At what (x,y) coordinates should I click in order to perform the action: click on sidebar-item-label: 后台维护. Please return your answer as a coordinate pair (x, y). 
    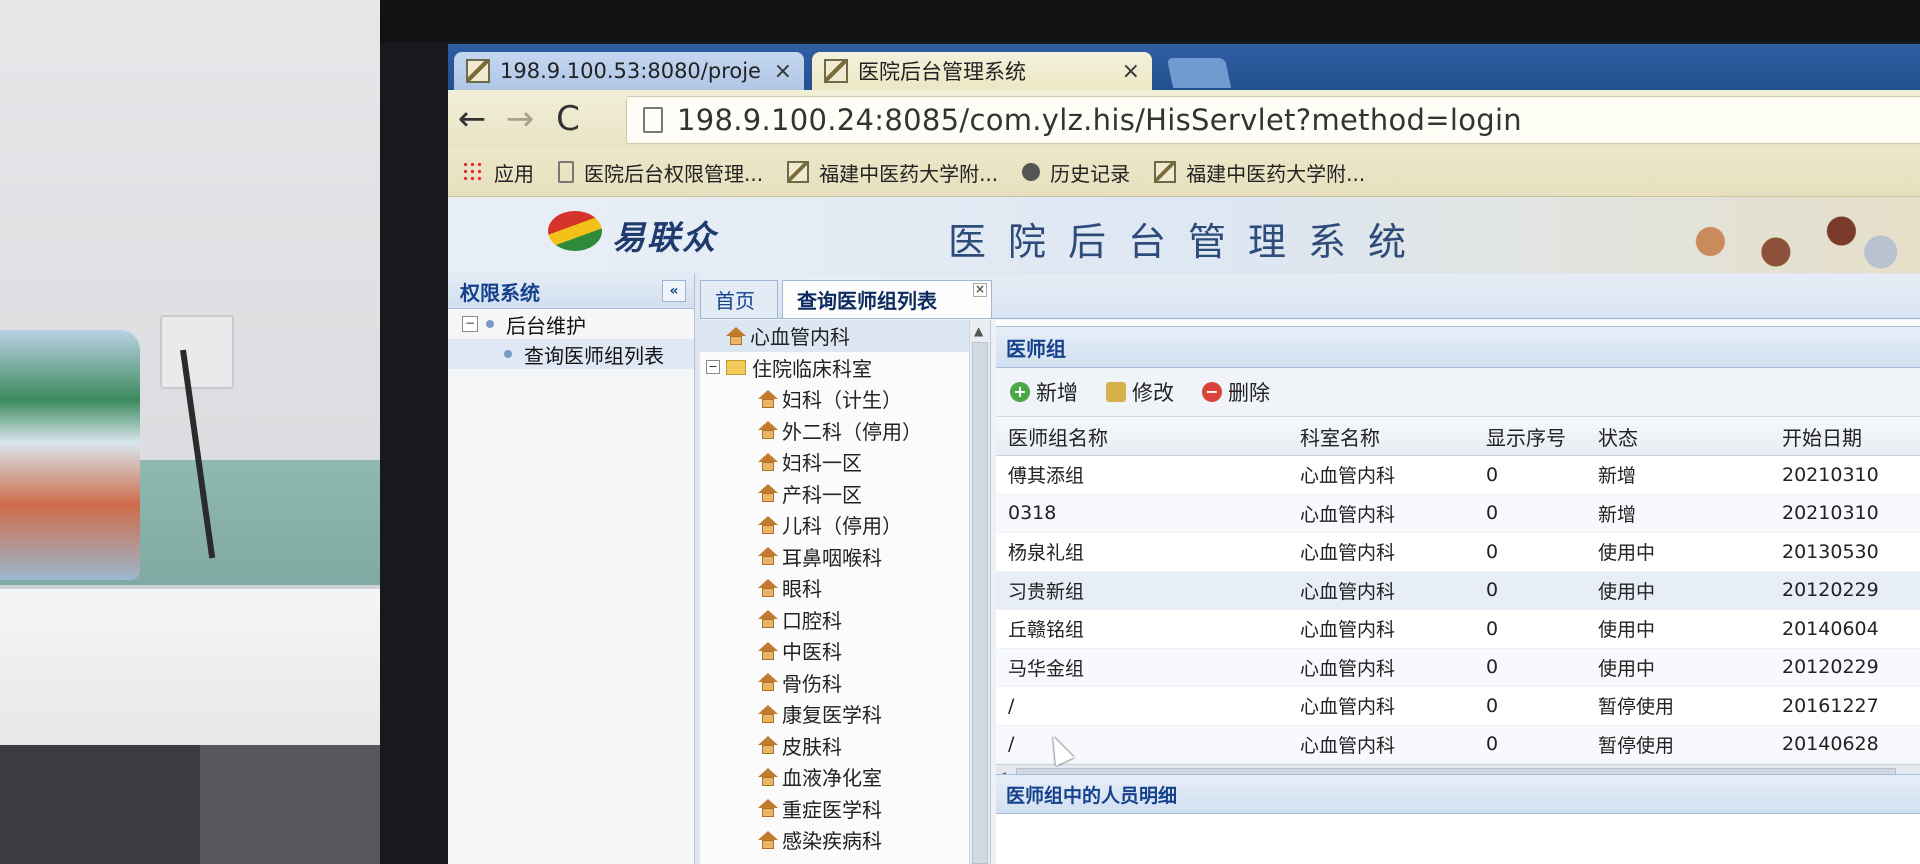
    Looking at the image, I should click on (546, 325).